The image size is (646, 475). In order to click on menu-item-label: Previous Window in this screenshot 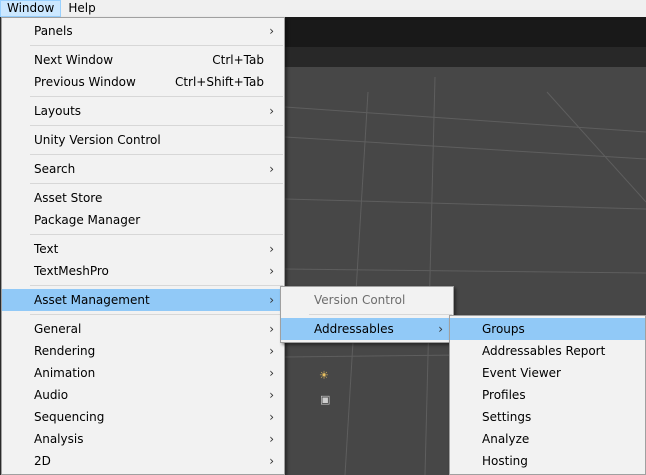, I will do `click(85, 82)`.